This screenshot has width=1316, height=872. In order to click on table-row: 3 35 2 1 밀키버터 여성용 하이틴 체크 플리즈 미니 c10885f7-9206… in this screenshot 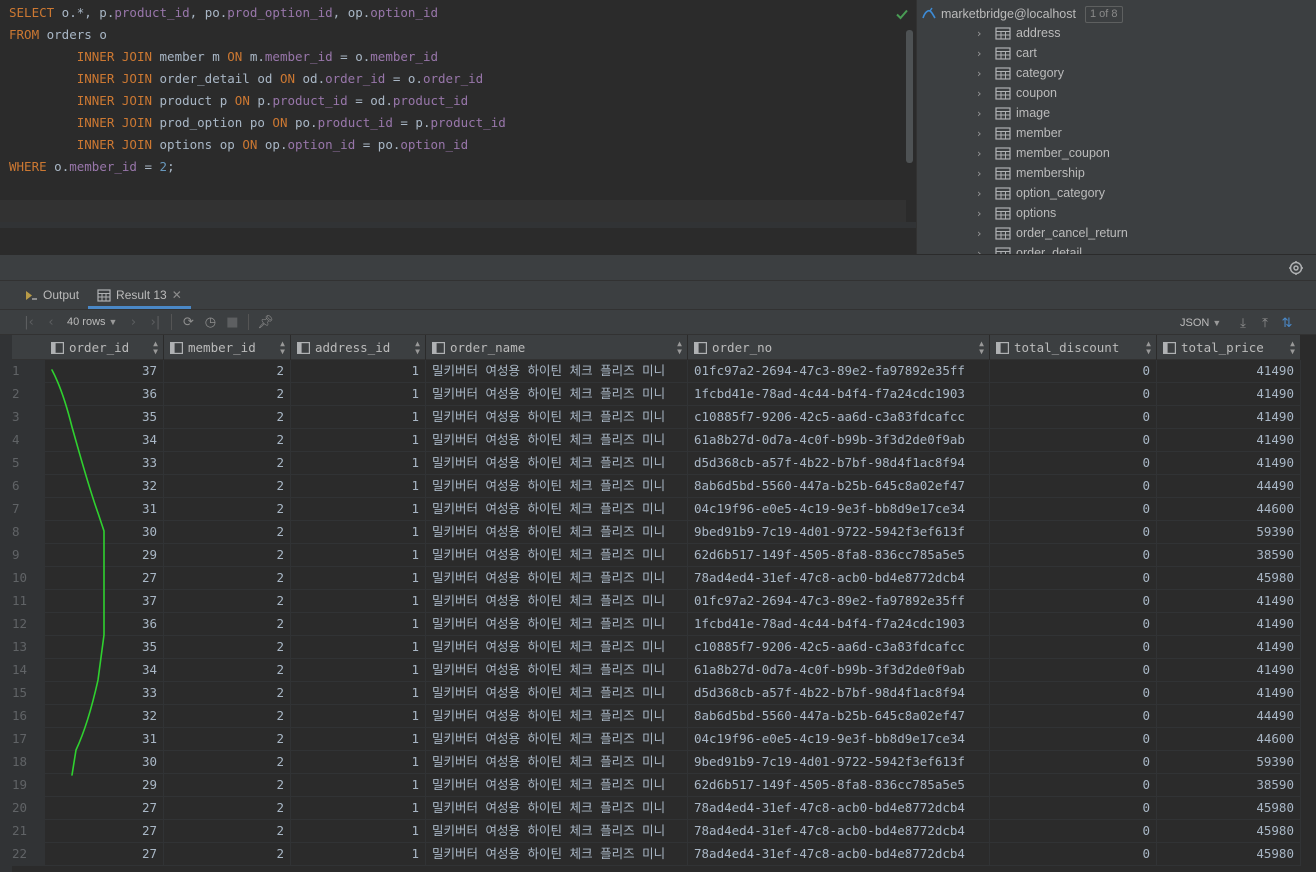, I will do `click(650, 417)`.